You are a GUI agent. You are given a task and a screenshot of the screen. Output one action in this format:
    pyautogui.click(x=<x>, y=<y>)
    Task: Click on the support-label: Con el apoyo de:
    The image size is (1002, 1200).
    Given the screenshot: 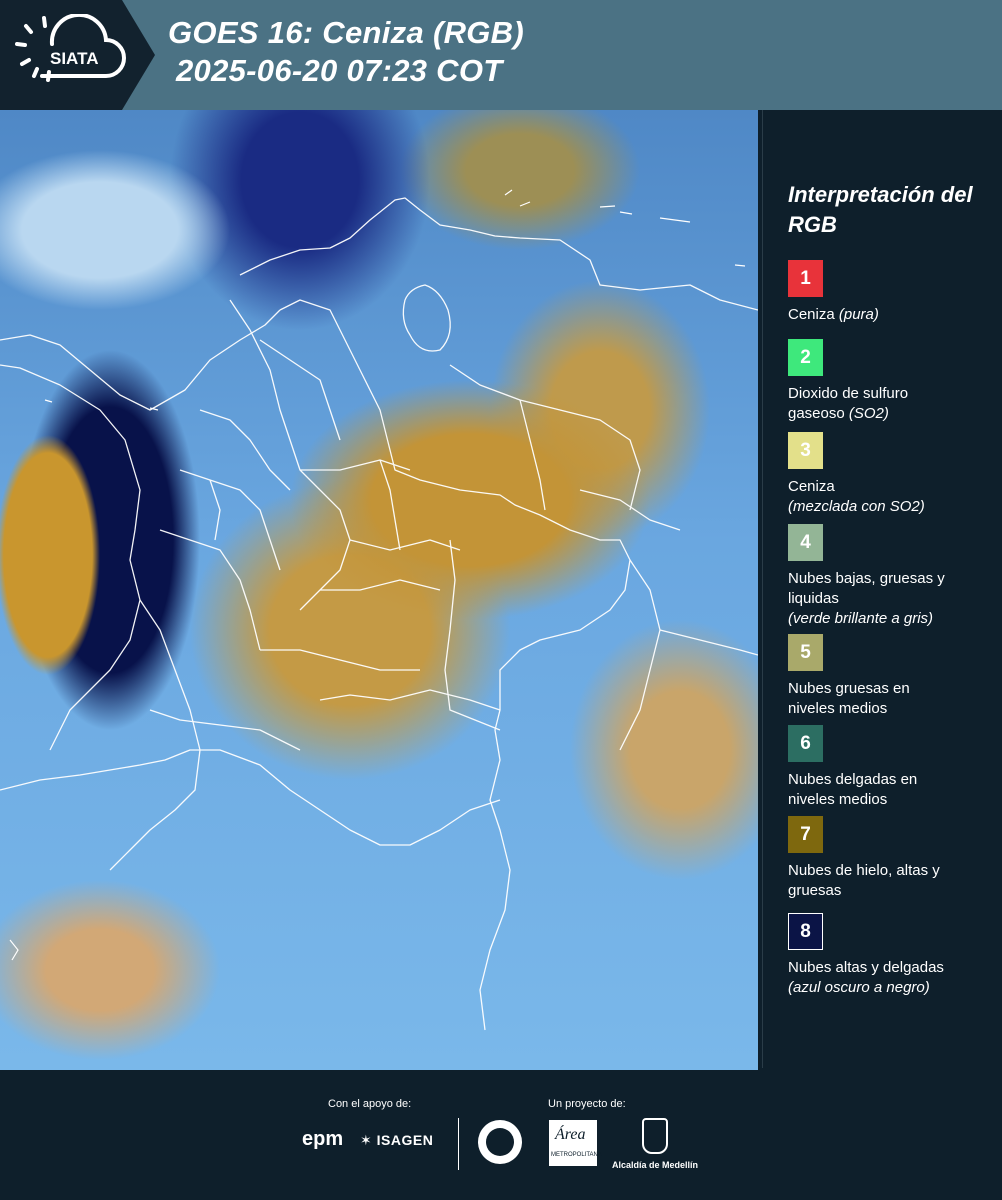 What is the action you would take?
    pyautogui.click(x=370, y=1104)
    